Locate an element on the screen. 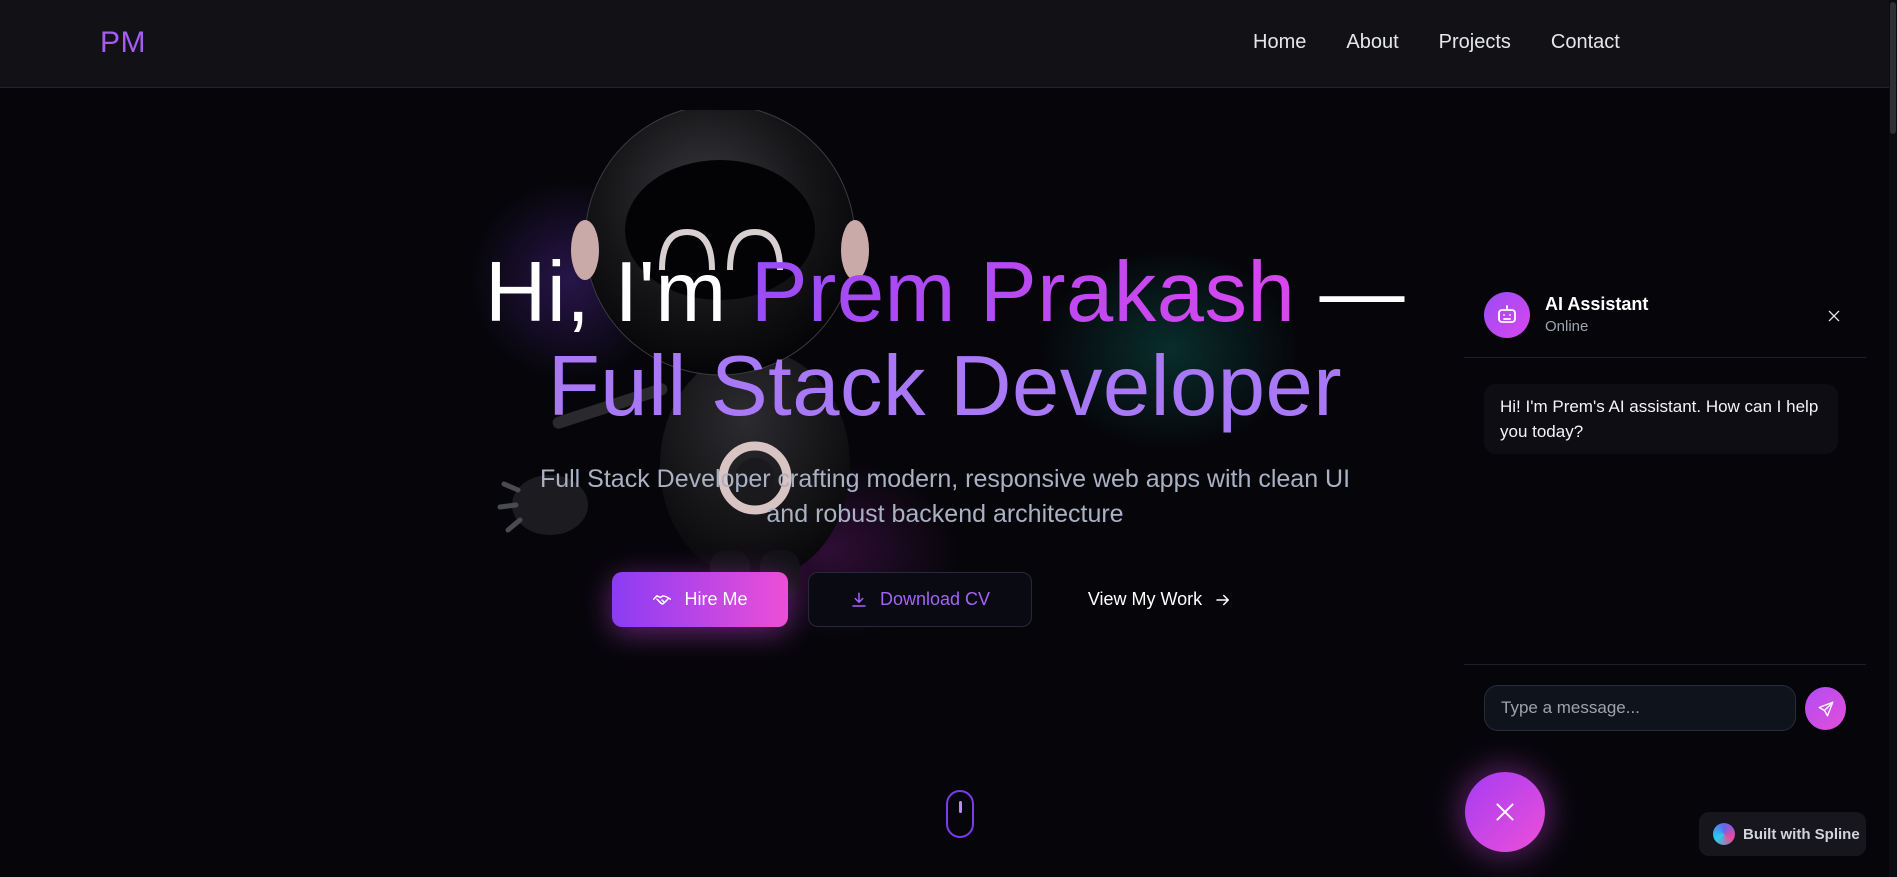  chat-avatar is located at coordinates (1507, 315).